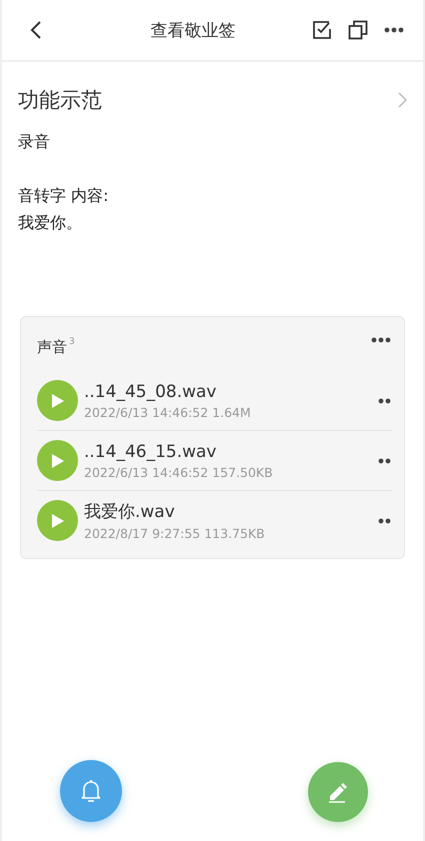 The width and height of the screenshot is (425, 841). Describe the element at coordinates (34, 142) in the screenshot. I see `note-text: 录音` at that location.